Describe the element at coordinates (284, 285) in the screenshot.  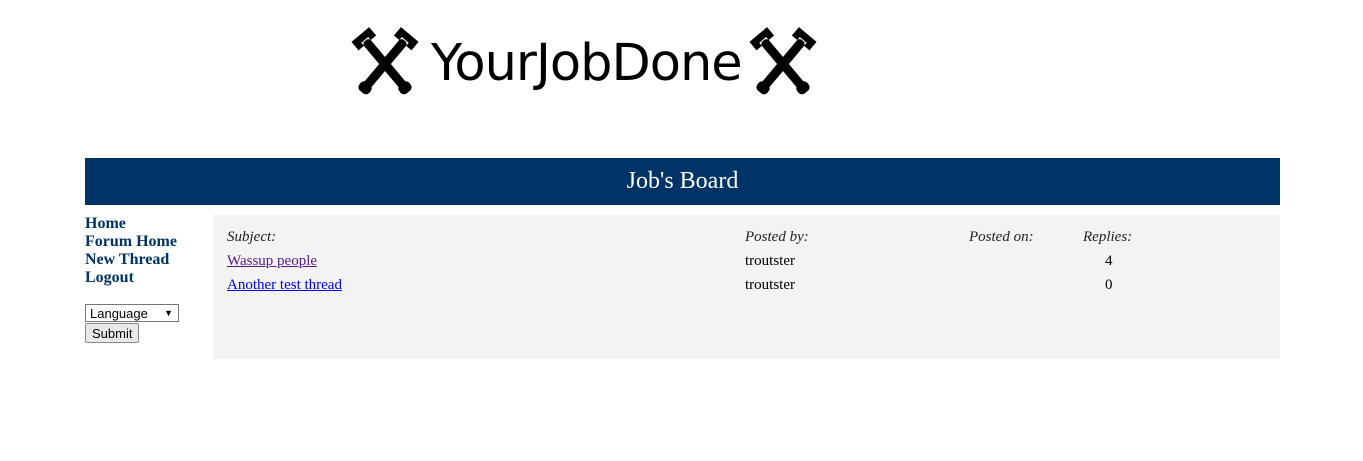
I see `thread-link: Another test thread` at that location.